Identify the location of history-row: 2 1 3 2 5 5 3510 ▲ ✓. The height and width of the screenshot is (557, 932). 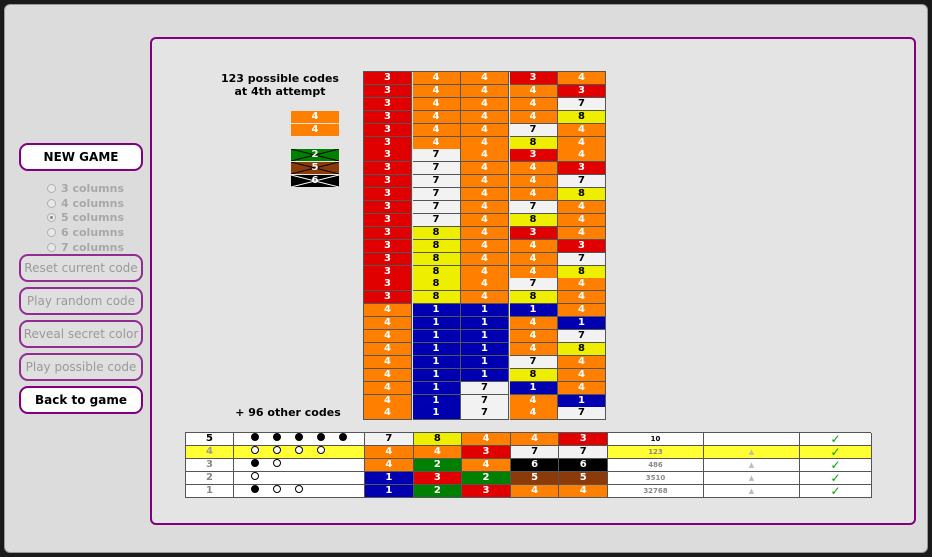
(529, 478).